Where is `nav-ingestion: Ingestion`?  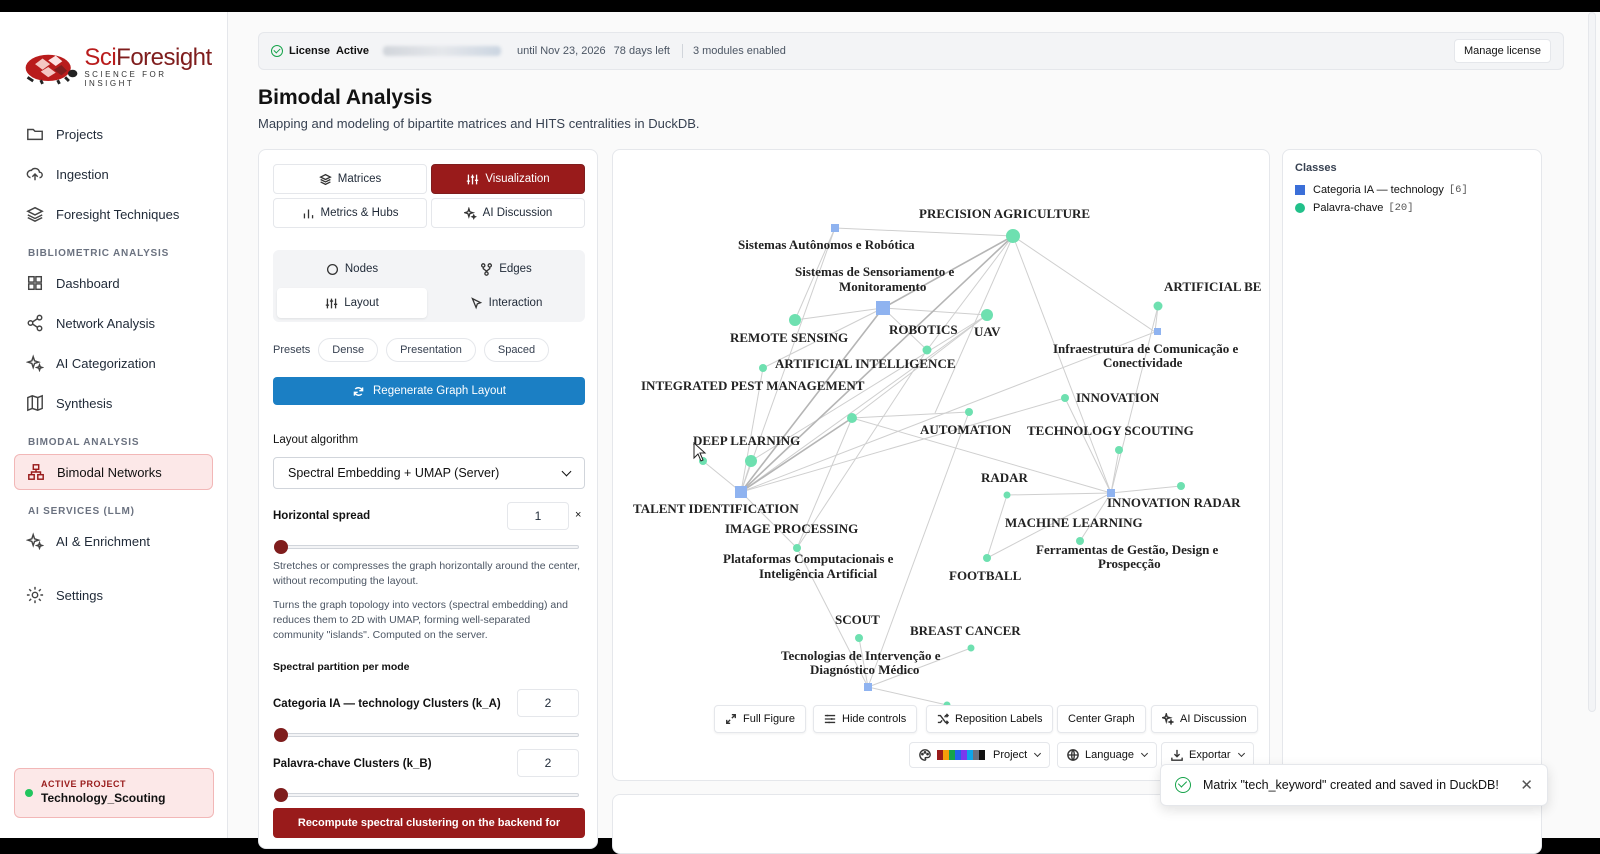 nav-ingestion: Ingestion is located at coordinates (113, 174).